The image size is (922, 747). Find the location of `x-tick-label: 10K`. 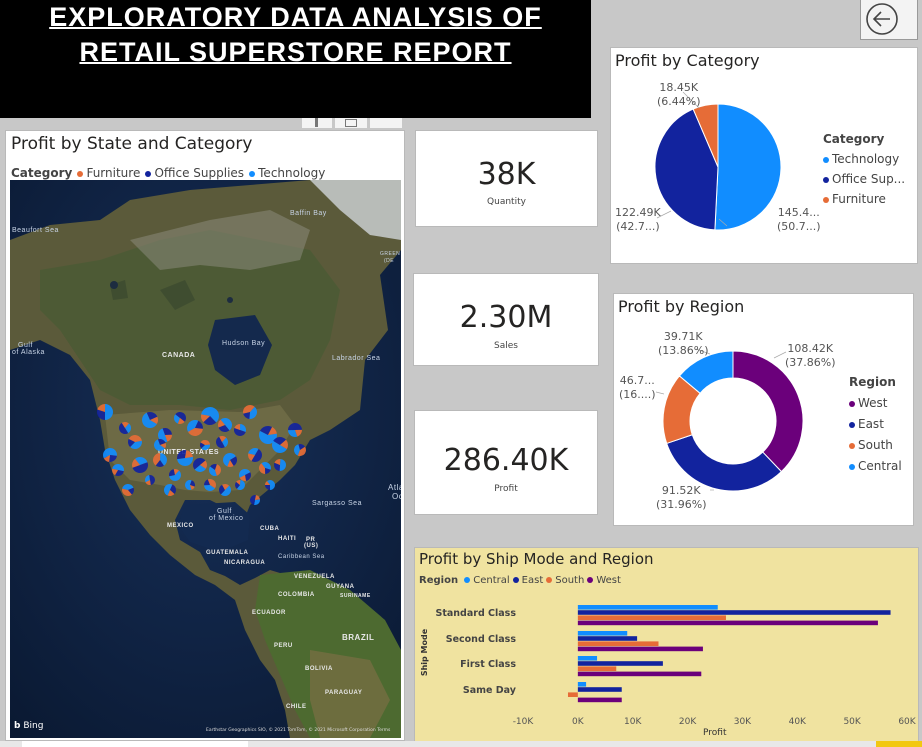

x-tick-label: 10K is located at coordinates (633, 722).